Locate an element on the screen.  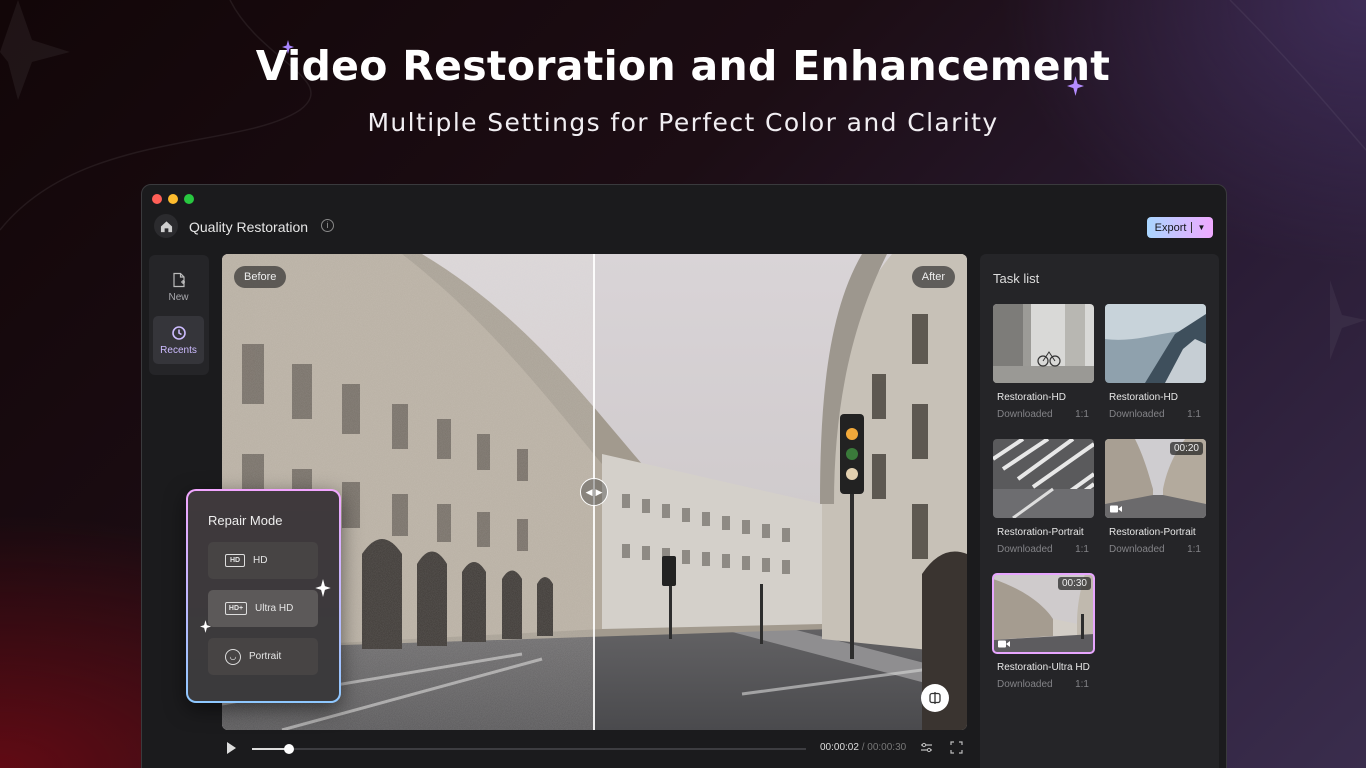
window-controls is located at coordinates (173, 199).